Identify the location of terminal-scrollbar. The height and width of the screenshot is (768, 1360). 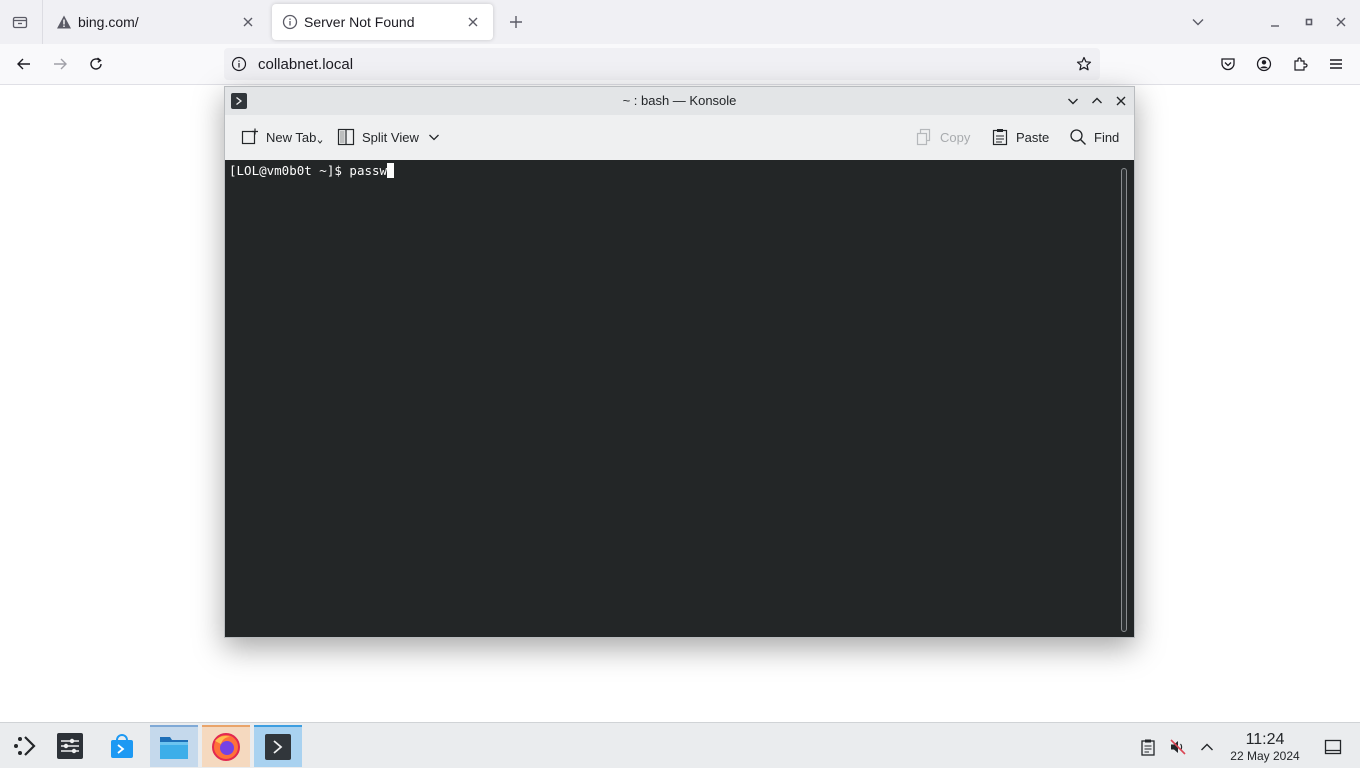
(1124, 400).